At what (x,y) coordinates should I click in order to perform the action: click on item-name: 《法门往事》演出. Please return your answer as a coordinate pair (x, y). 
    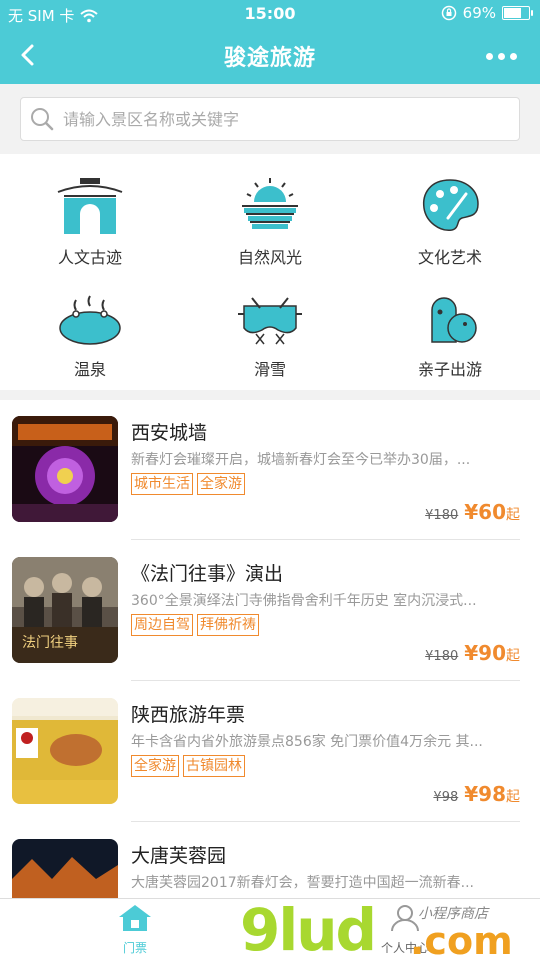
    Looking at the image, I should click on (207, 574).